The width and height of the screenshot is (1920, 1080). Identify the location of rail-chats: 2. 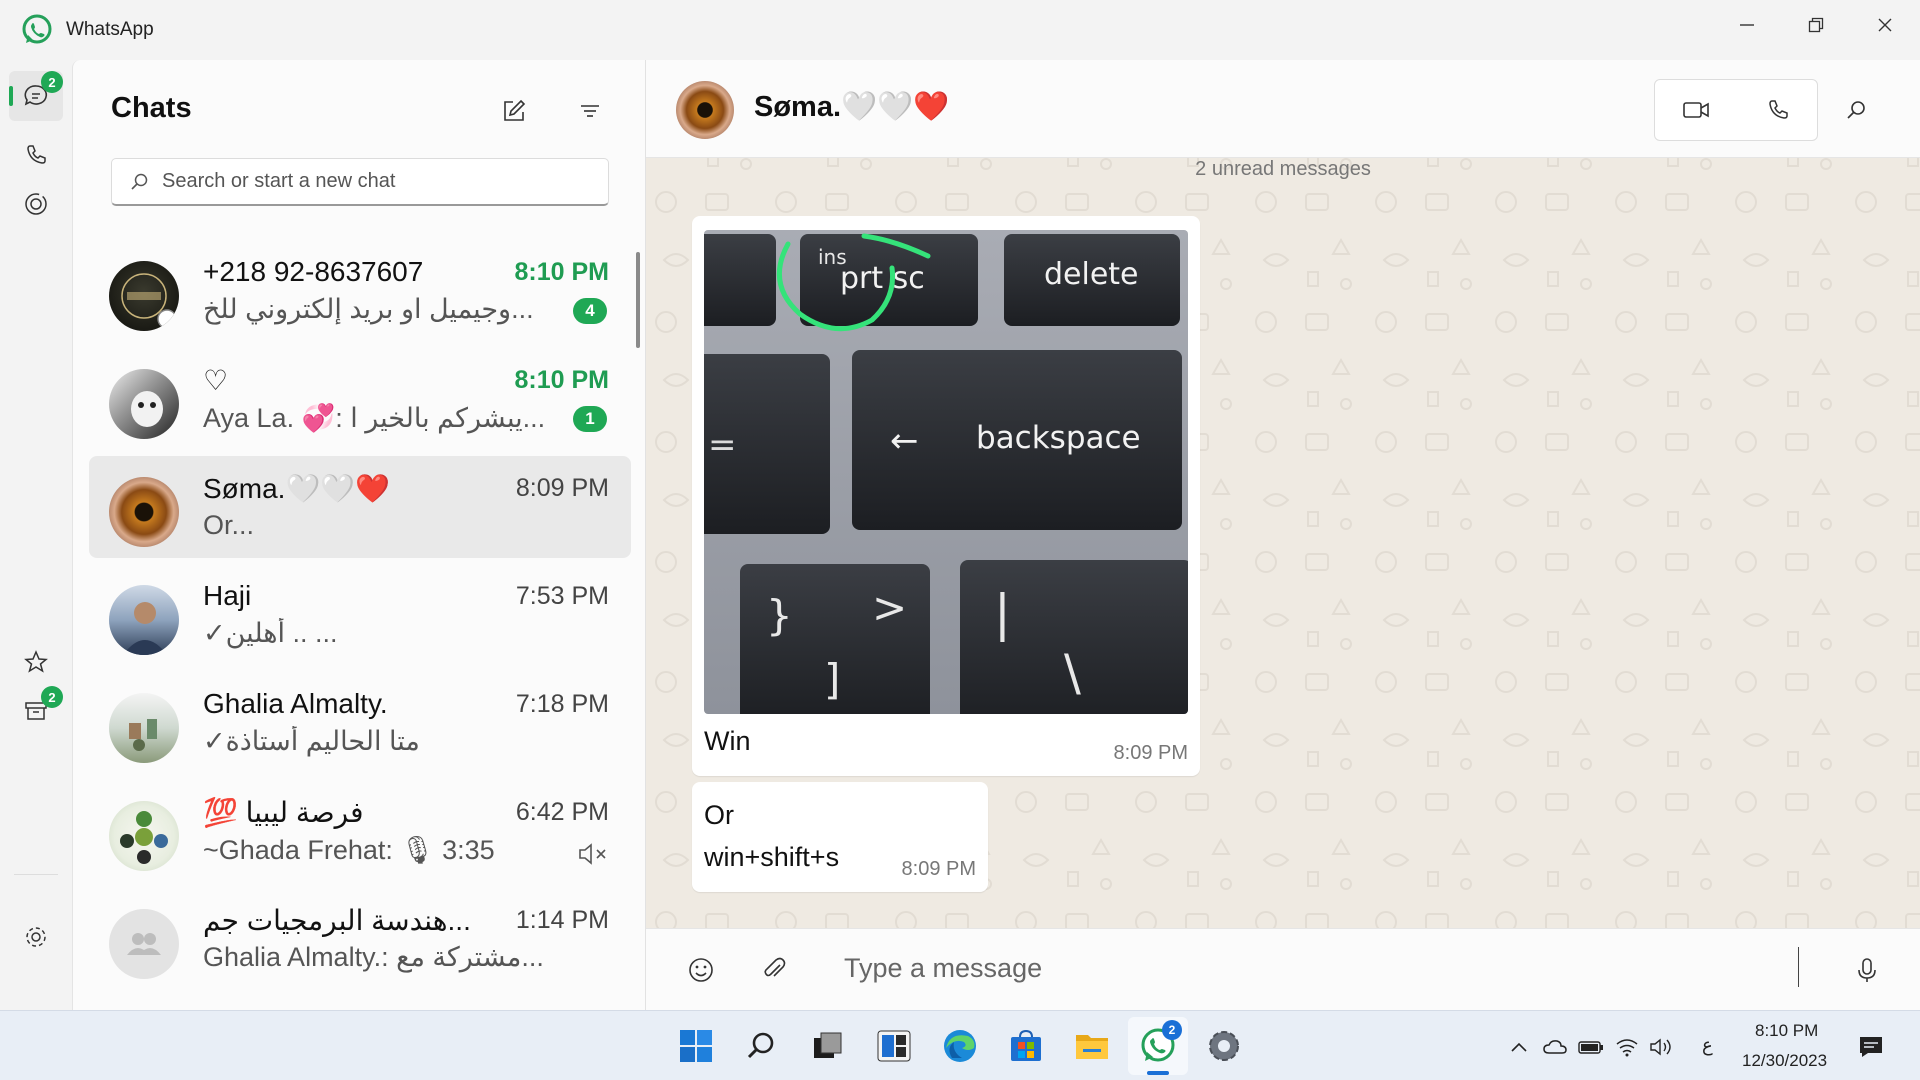
(36, 96).